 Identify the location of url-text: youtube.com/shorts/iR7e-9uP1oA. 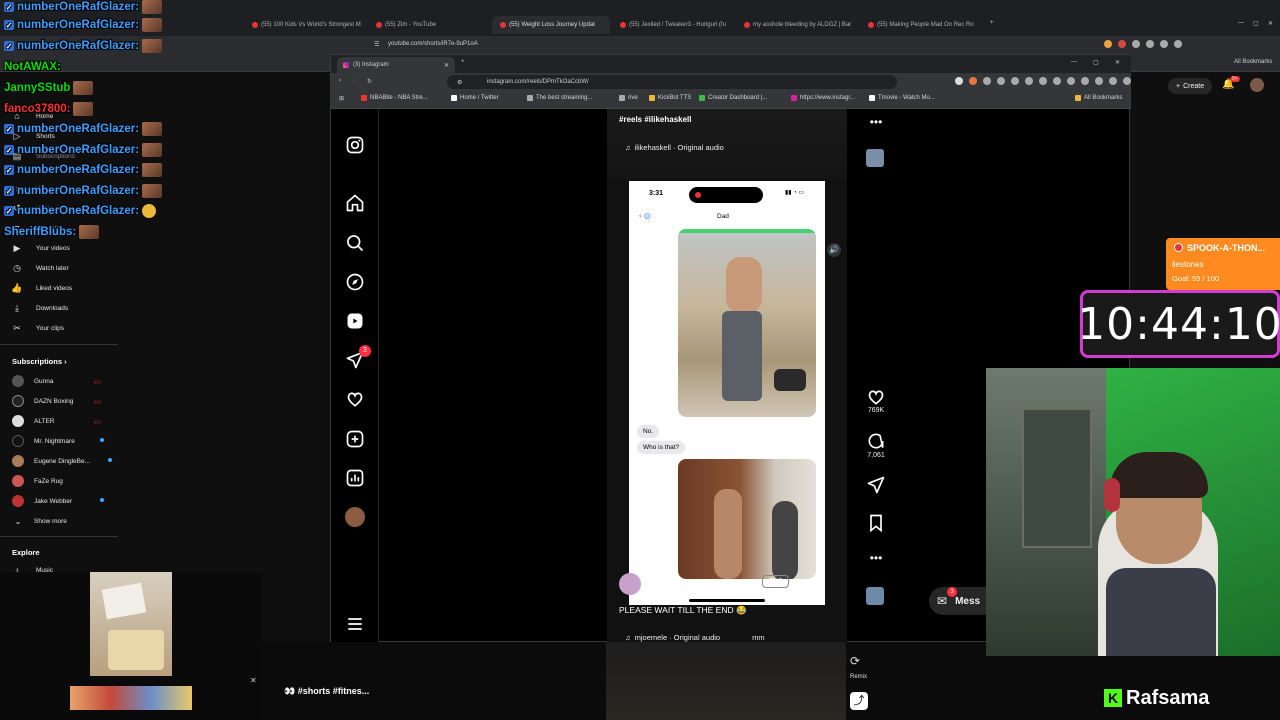
(433, 44).